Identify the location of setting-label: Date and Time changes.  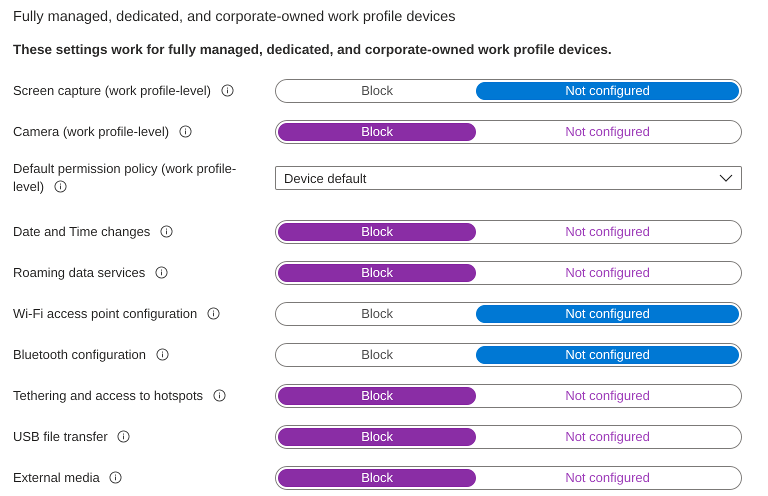
(144, 231).